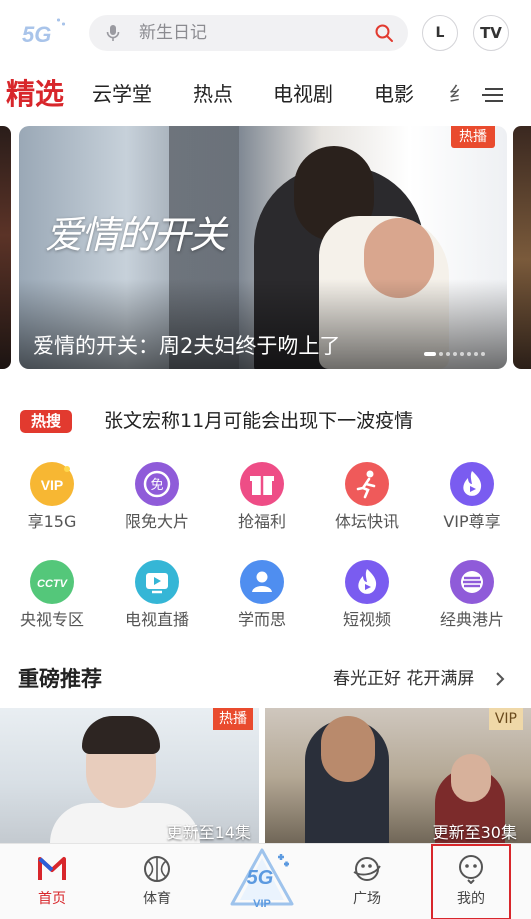 The image size is (531, 919). I want to click on quick-entry-xueersi: 学而思, so click(262, 594).